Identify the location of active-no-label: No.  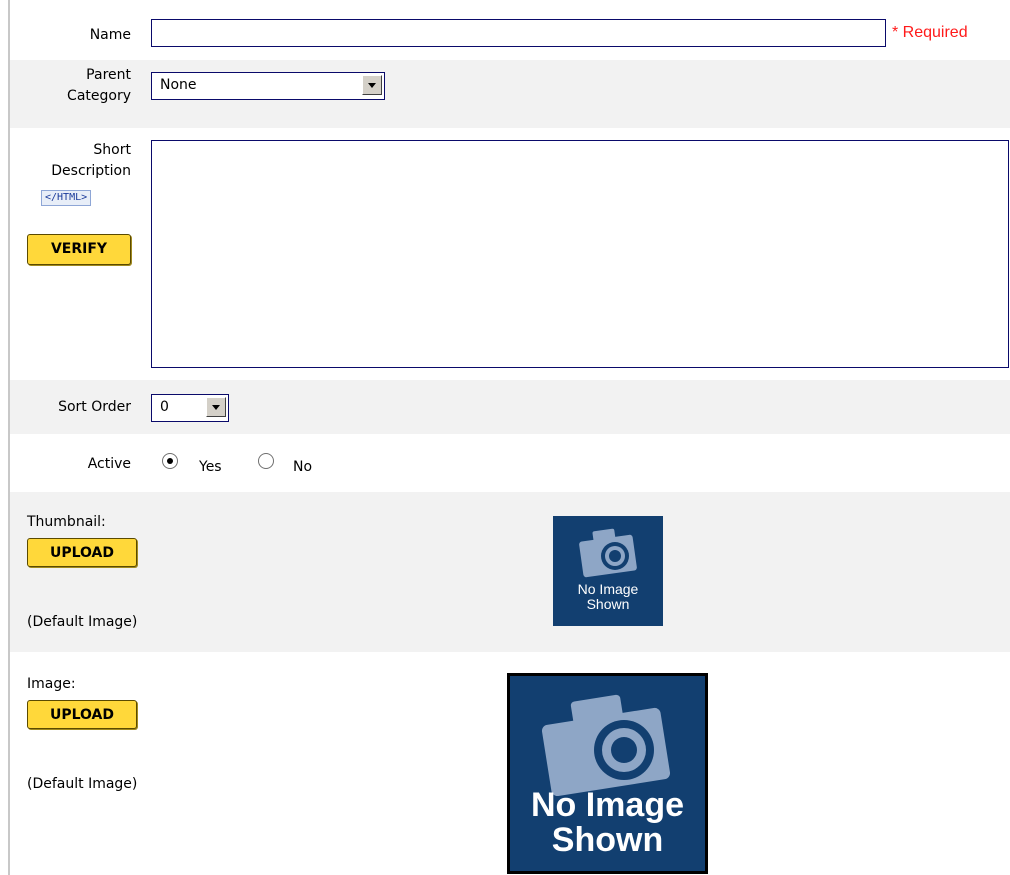
(303, 467).